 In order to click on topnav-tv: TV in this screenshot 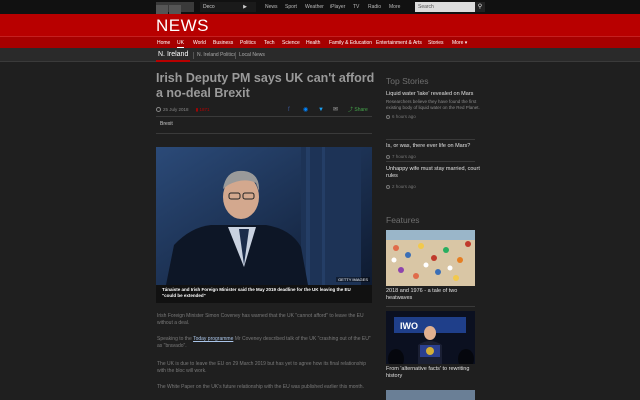, I will do `click(356, 7)`.